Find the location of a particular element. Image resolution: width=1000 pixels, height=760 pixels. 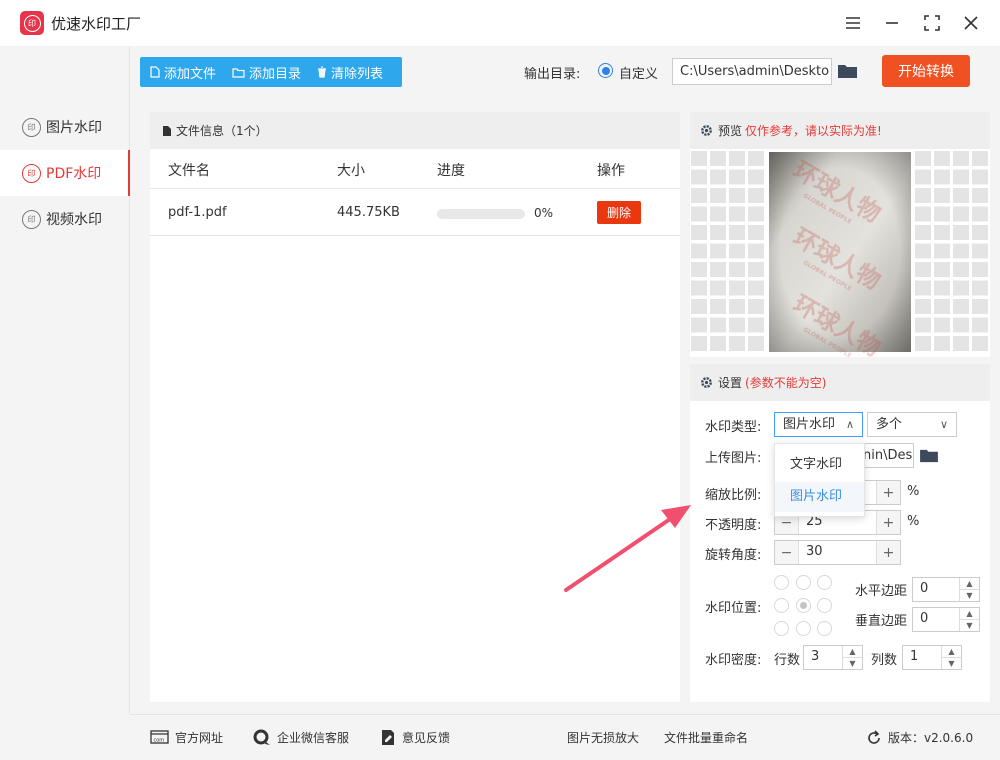

sidebar-item-image-watermark: 印 图片水印 is located at coordinates (65, 127).